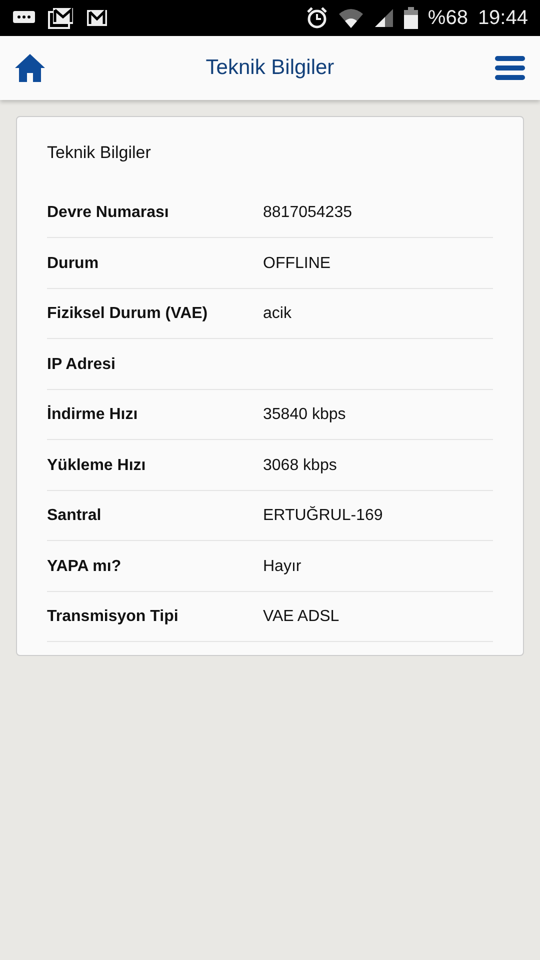 The width and height of the screenshot is (540, 960). What do you see at coordinates (277, 314) in the screenshot?
I see `field-value: acik` at bounding box center [277, 314].